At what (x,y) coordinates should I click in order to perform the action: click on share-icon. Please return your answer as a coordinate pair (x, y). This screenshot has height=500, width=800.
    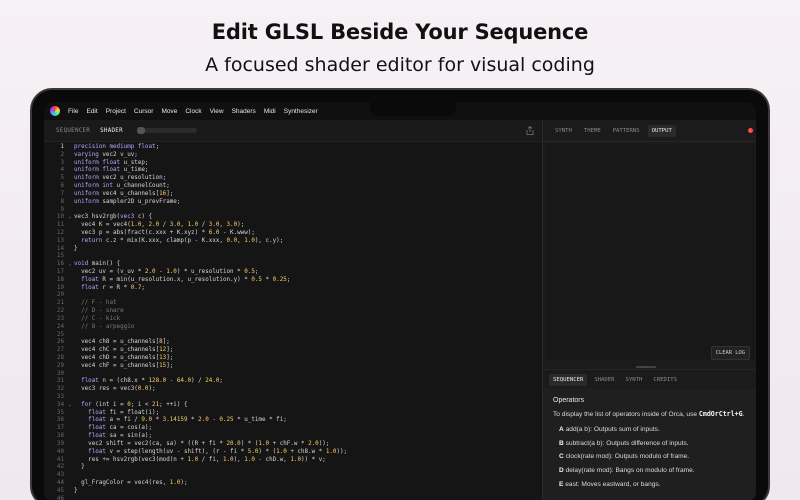
    Looking at the image, I should click on (530, 130).